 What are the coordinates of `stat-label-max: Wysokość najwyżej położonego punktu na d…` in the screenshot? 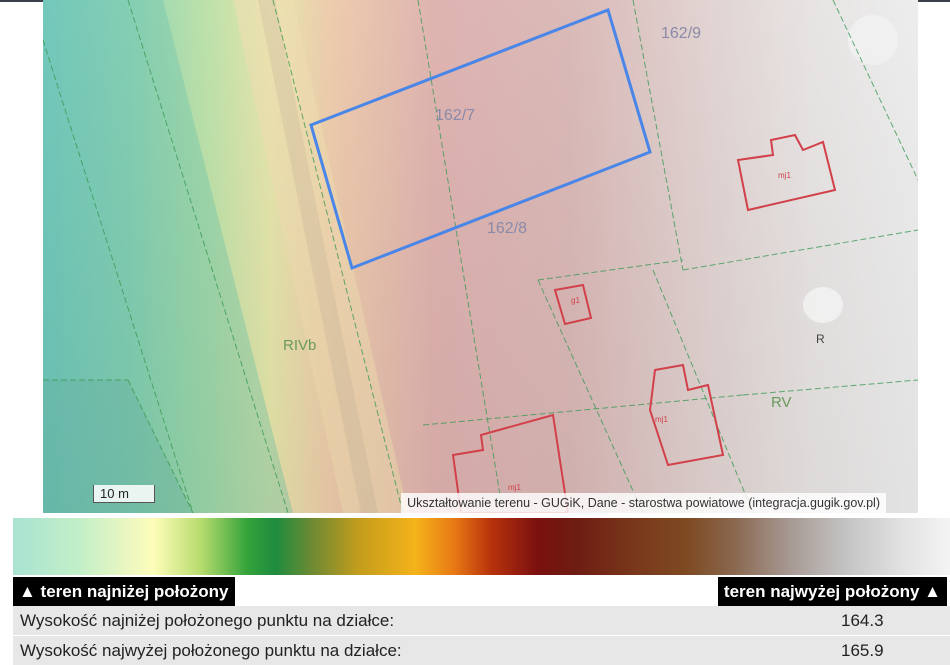 It's located at (211, 650).